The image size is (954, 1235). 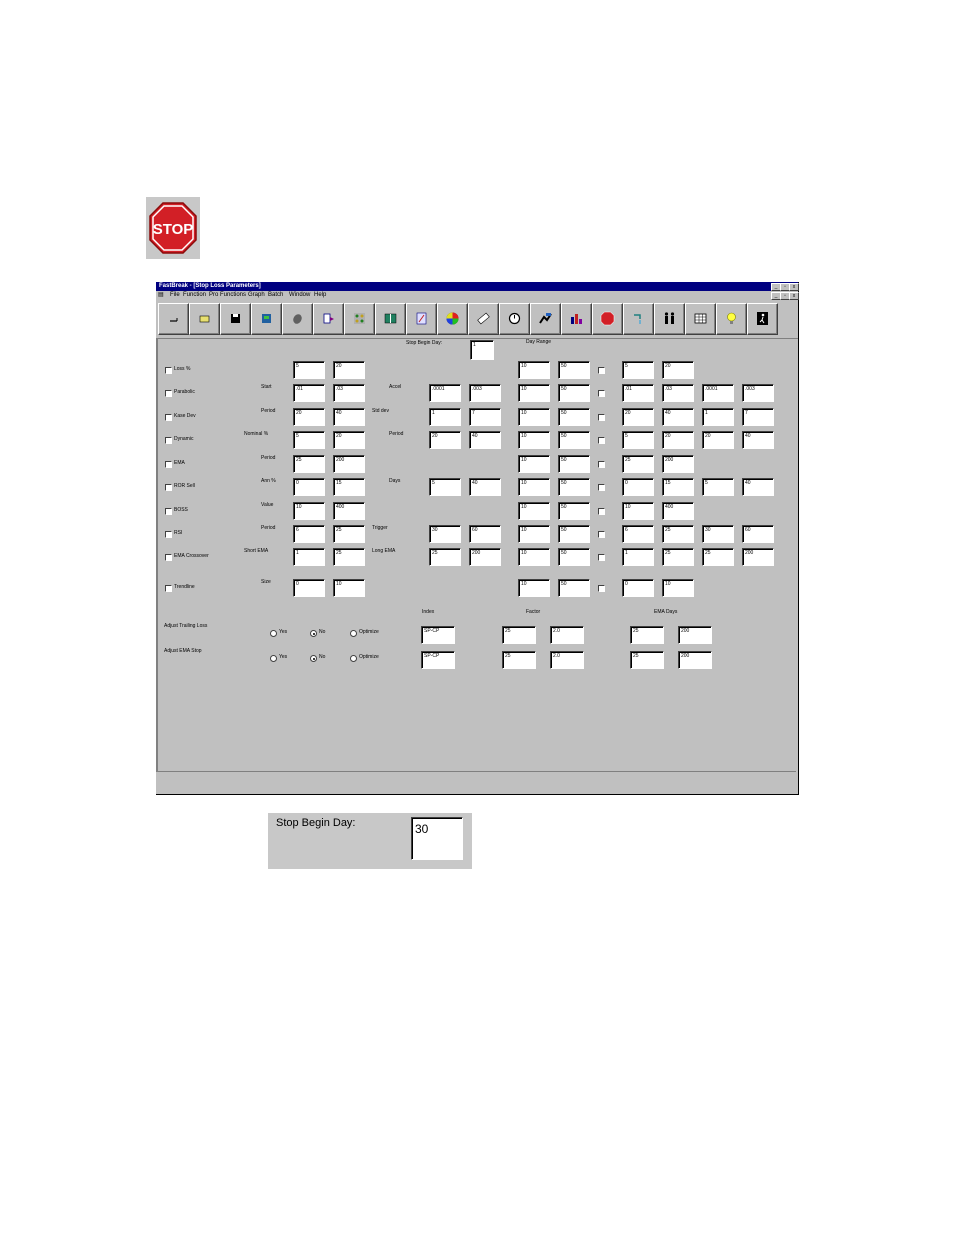 What do you see at coordinates (545, 319) in the screenshot?
I see `toolbar-button-runner` at bounding box center [545, 319].